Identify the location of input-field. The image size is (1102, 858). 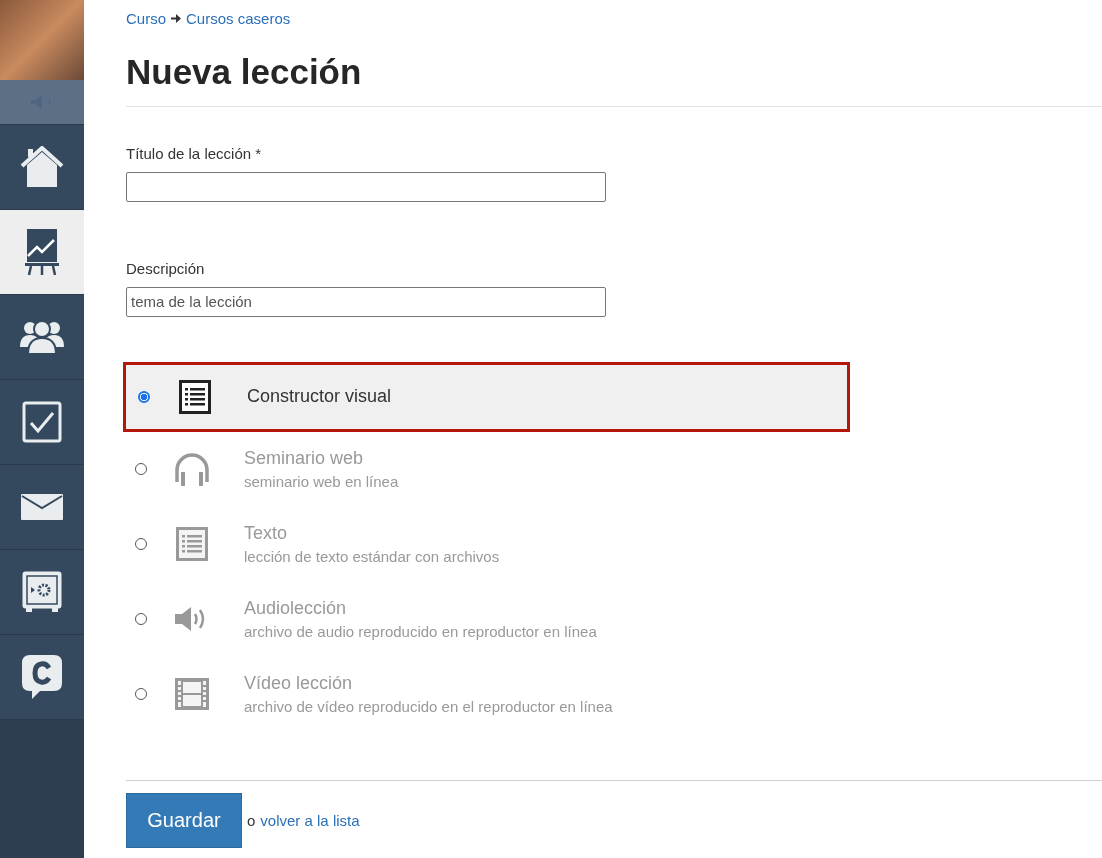
(366, 186).